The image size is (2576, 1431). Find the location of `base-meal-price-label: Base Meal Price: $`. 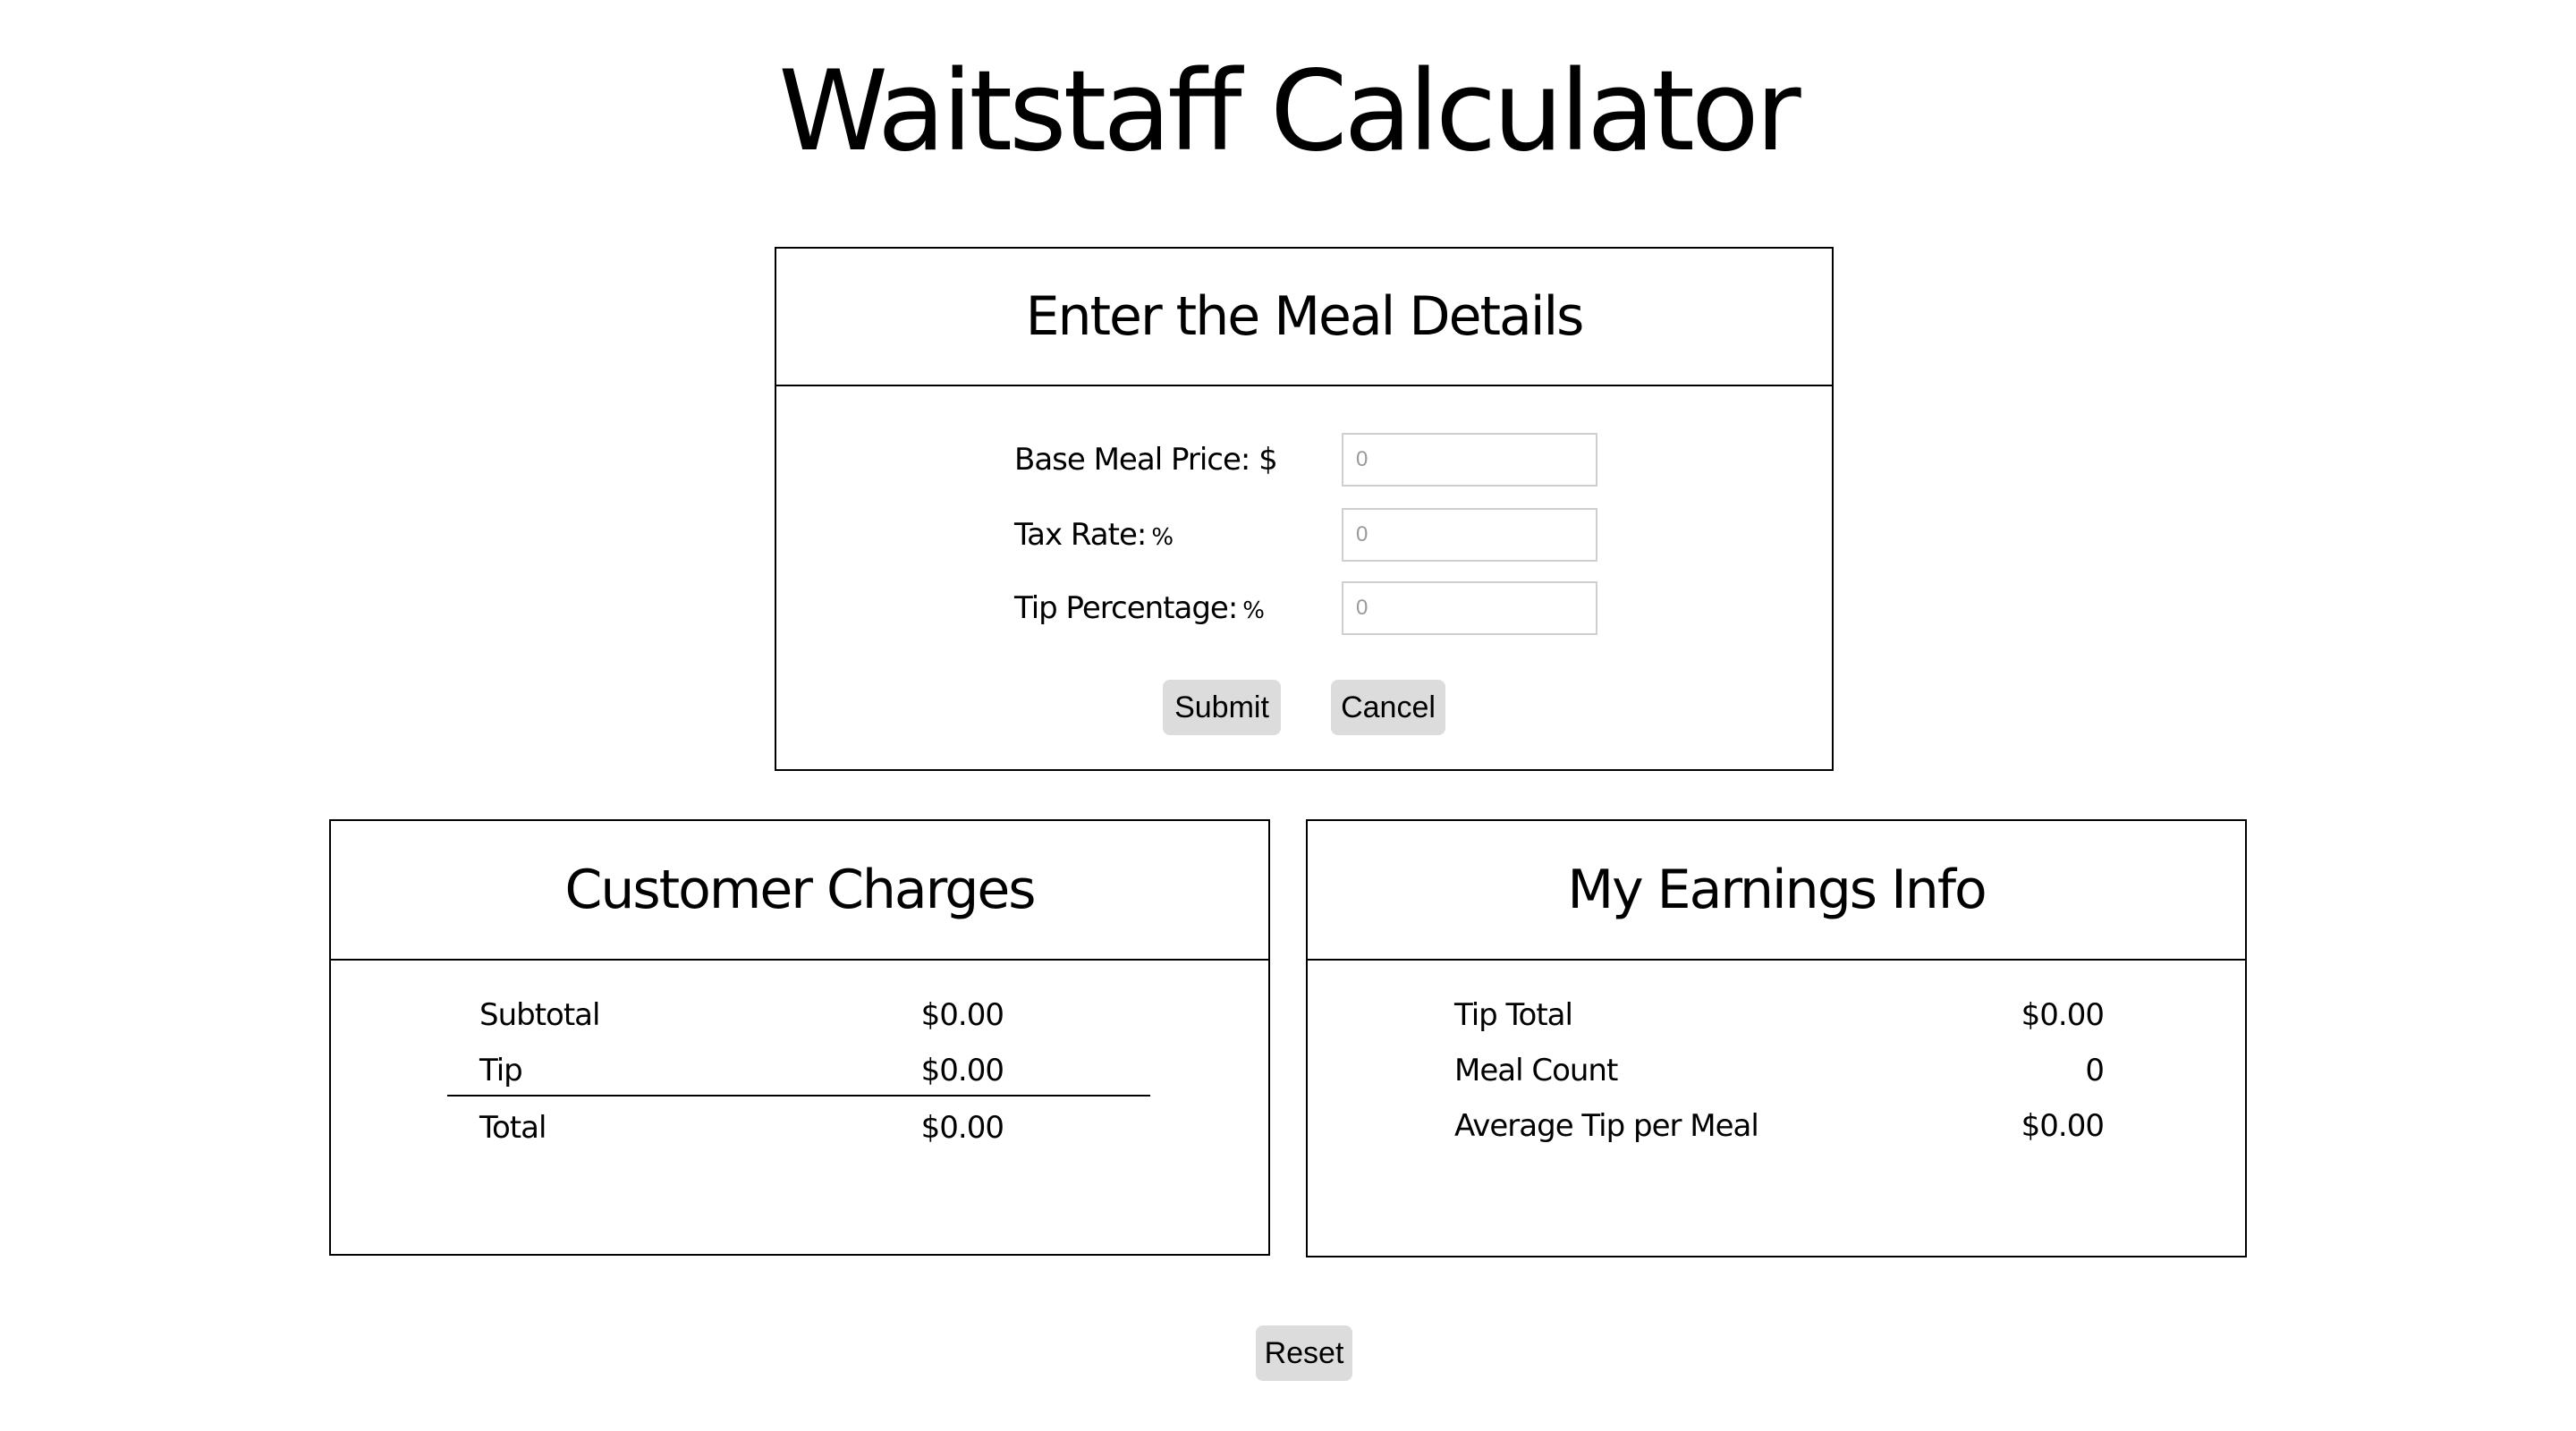

base-meal-price-label: Base Meal Price: $ is located at coordinates (1146, 460).